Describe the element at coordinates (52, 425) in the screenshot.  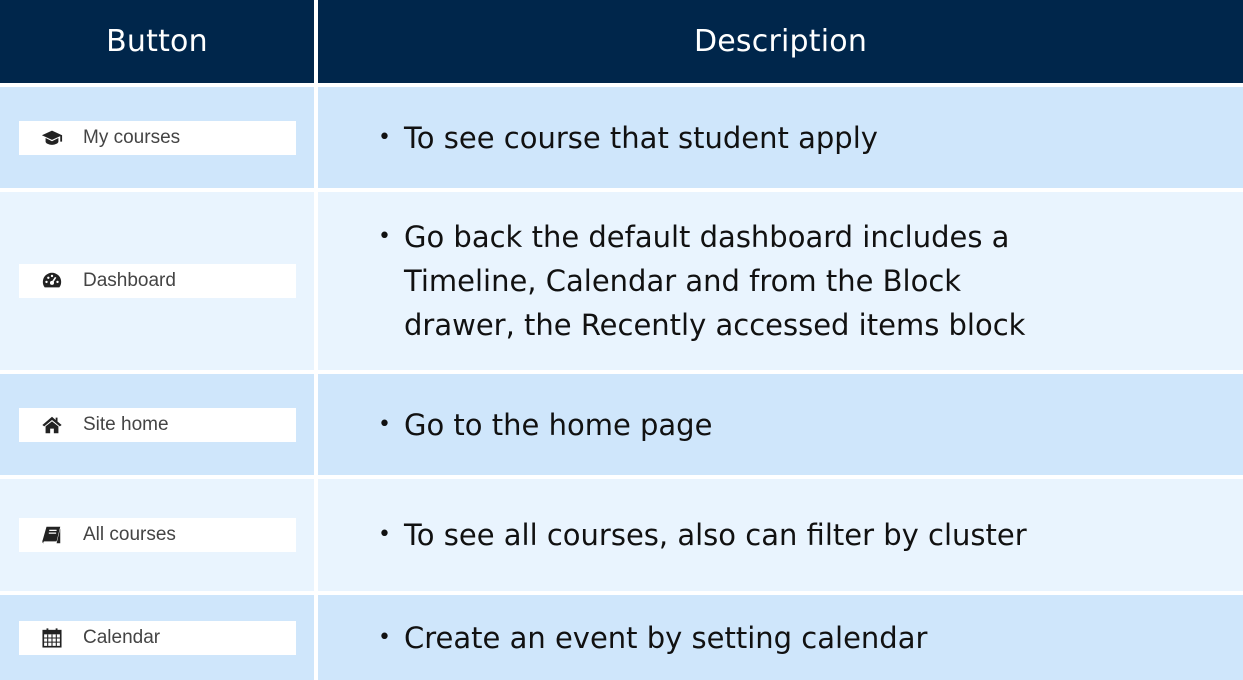
I see `home-icon` at that location.